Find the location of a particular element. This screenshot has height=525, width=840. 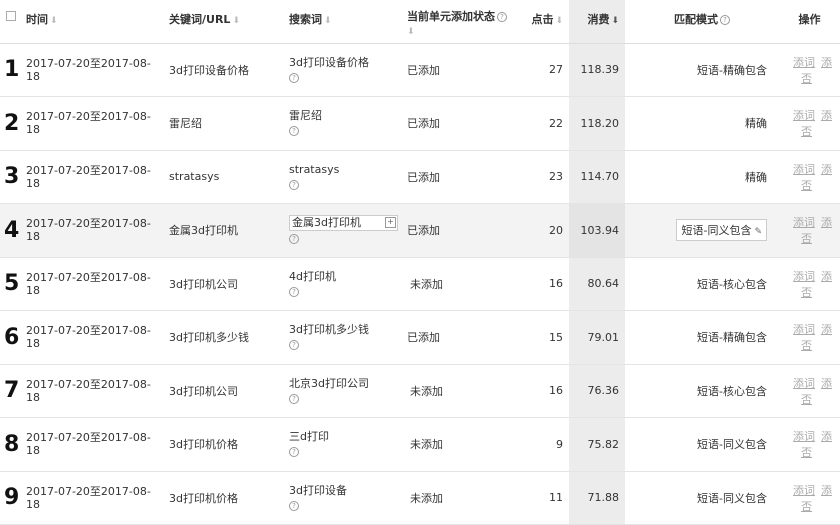

keyword-cell: 3d打印机多少钱 is located at coordinates (209, 338).